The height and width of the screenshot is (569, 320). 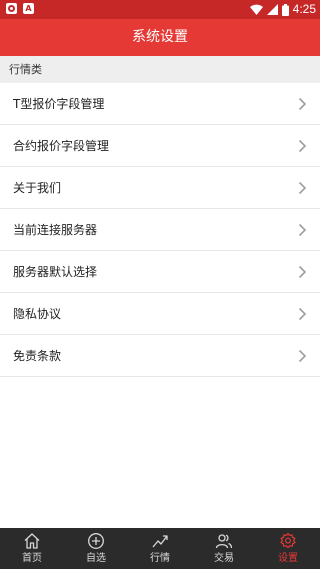 I want to click on settings-item-contract-quote-fields: 合约报价字段管理, so click(x=160, y=146).